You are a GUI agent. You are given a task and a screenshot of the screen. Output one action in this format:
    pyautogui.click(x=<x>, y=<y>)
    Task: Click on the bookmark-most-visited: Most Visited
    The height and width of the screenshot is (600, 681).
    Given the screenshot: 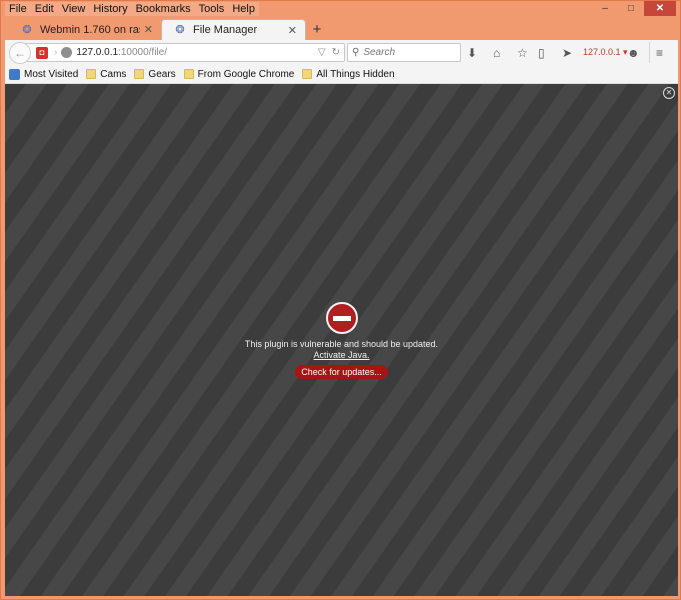 What is the action you would take?
    pyautogui.click(x=44, y=74)
    